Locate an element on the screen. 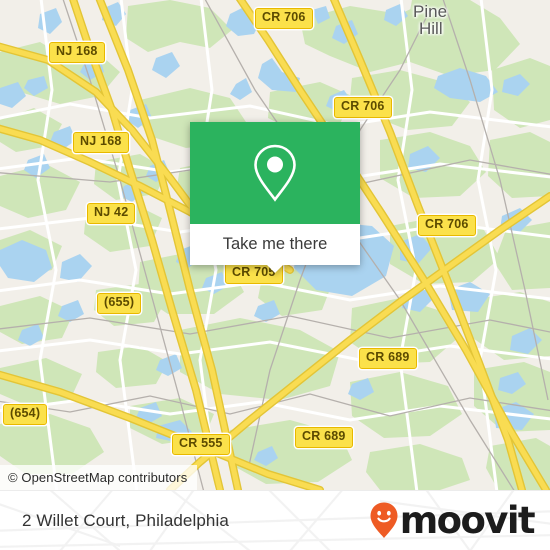 This screenshot has height=550, width=550. moovit-smiley-pin-icon is located at coordinates (384, 520).